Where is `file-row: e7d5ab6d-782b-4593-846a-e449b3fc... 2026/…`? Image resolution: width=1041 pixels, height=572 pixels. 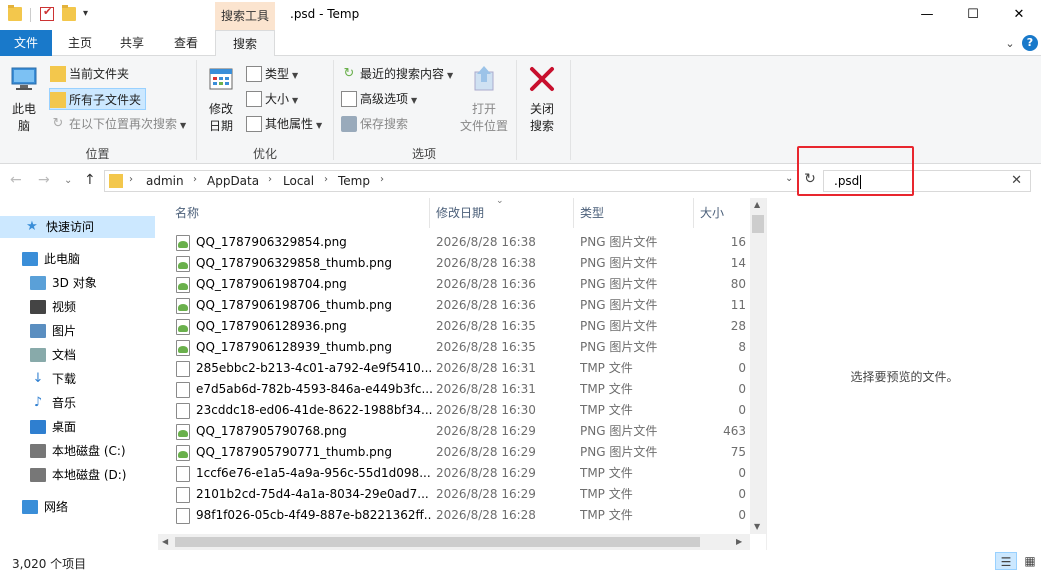
file-row: e7d5ab6d-782b-4593-846a-e449b3fc... 2026/… is located at coordinates (453, 389).